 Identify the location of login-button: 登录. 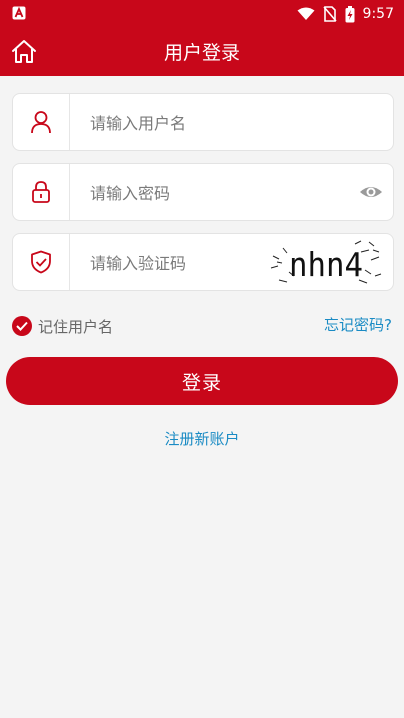
(202, 381).